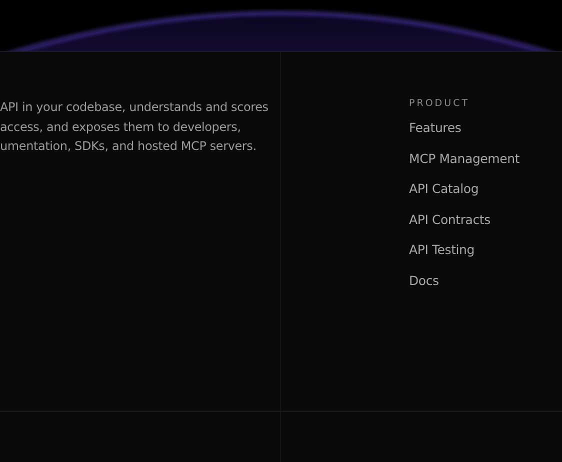  Describe the element at coordinates (439, 103) in the screenshot. I see `section-heading: PRODUCT` at that location.